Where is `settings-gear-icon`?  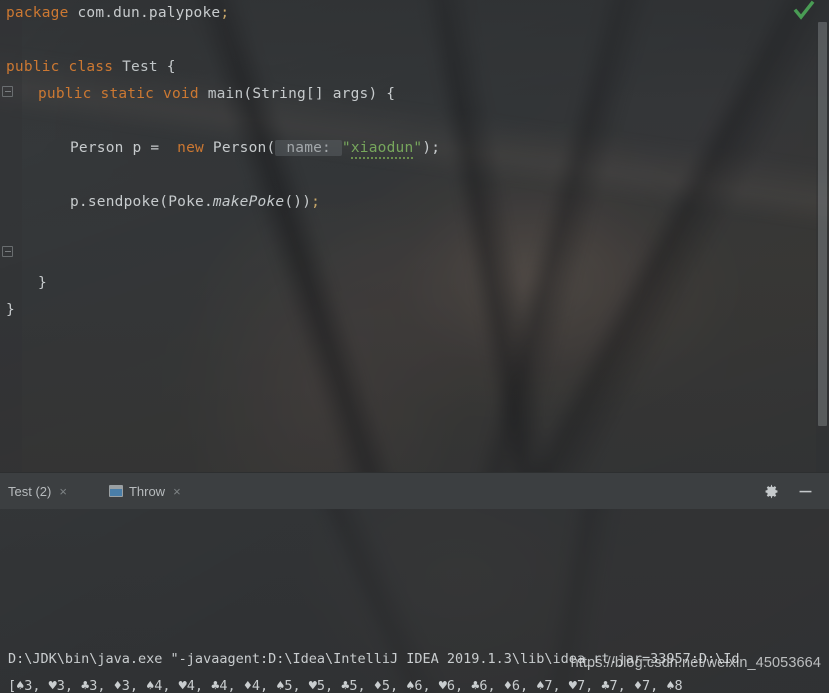
settings-gear-icon is located at coordinates (771, 491).